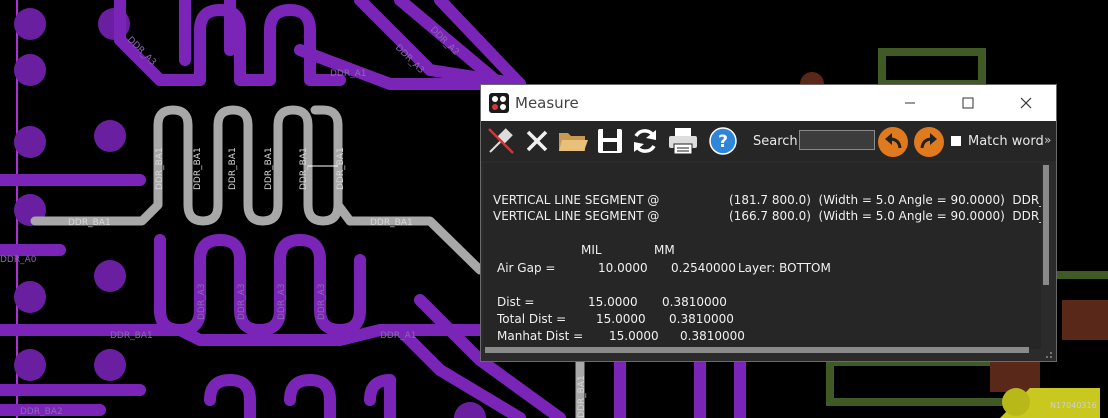 This screenshot has height=418, width=1108. I want to click on minimize-icon, so click(910, 103).